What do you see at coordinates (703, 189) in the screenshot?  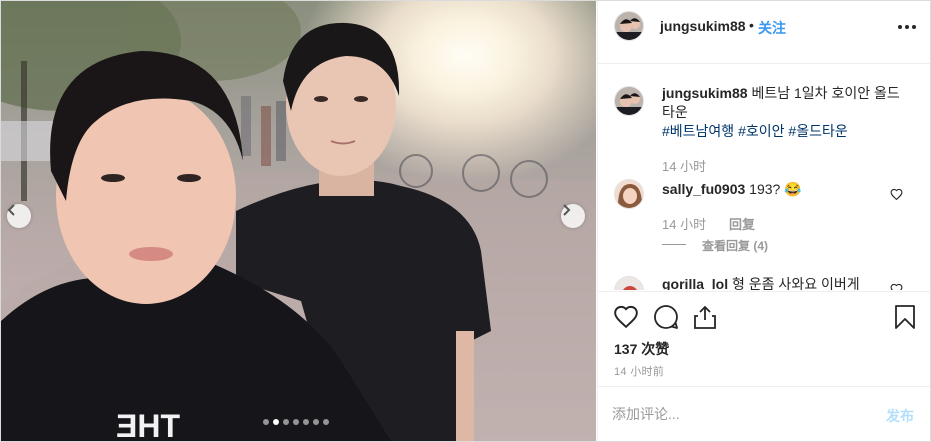 I see `comment-username: sally_fu0903` at bounding box center [703, 189].